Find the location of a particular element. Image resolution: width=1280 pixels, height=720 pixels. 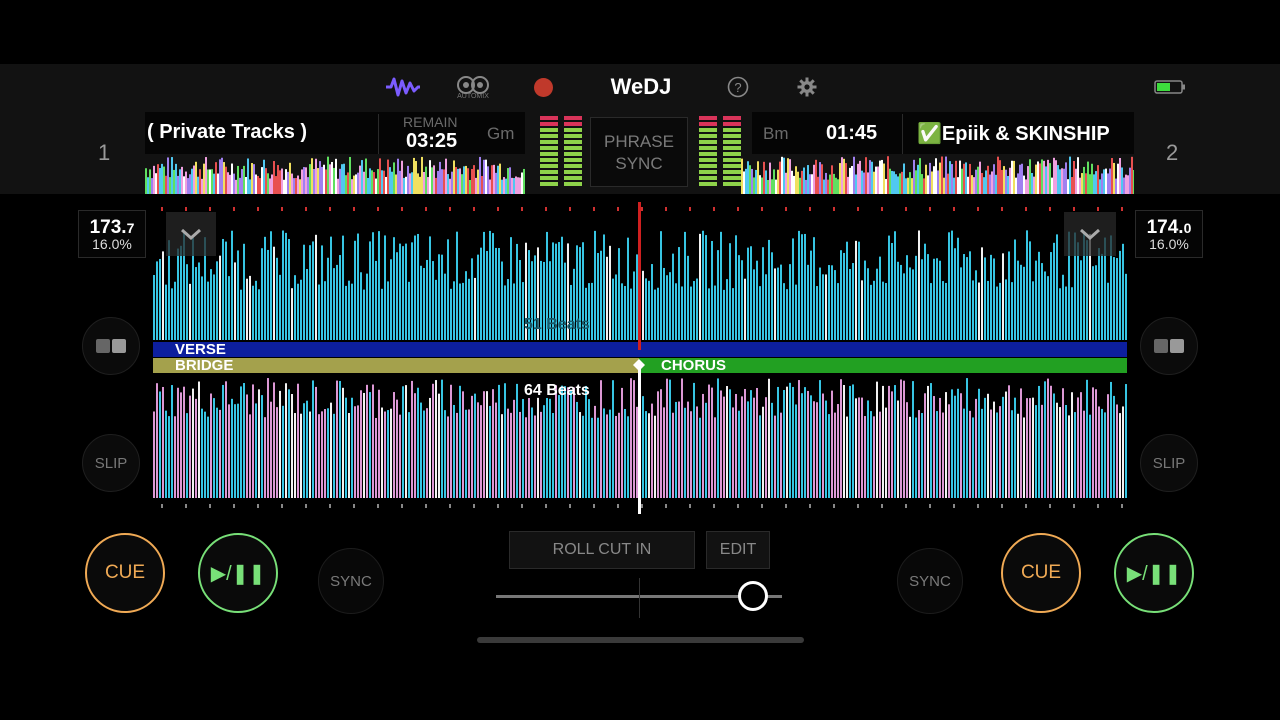

deck1-view-toggle-button is located at coordinates (111, 346).